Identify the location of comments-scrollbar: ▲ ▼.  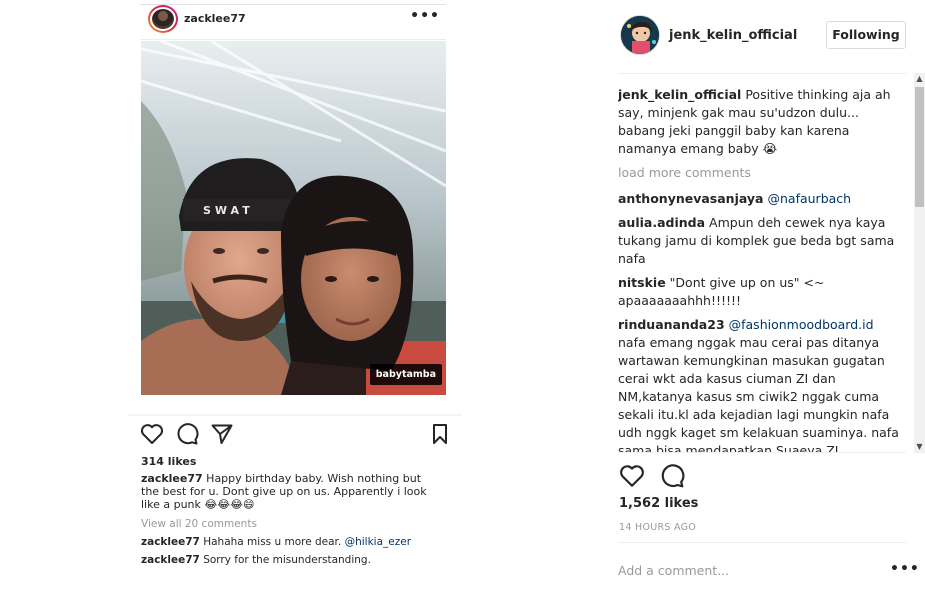
(919, 263).